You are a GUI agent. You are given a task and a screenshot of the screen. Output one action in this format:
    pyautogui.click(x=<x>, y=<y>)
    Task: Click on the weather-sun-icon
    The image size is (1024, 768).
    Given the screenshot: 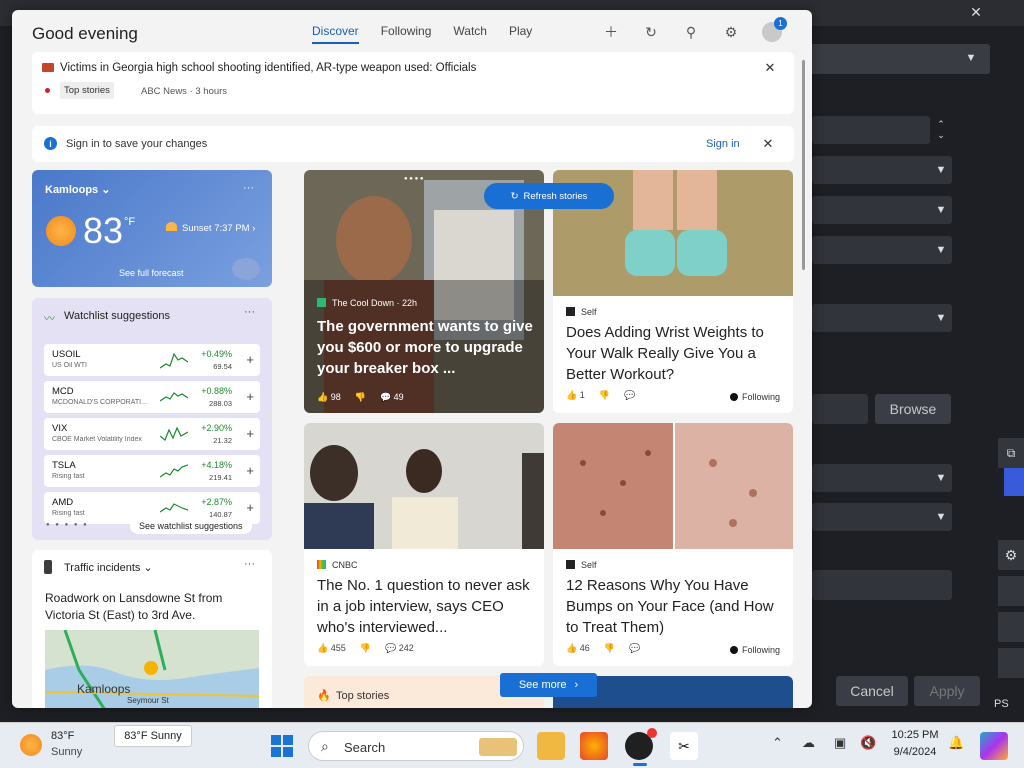 What is the action you would take?
    pyautogui.click(x=31, y=745)
    